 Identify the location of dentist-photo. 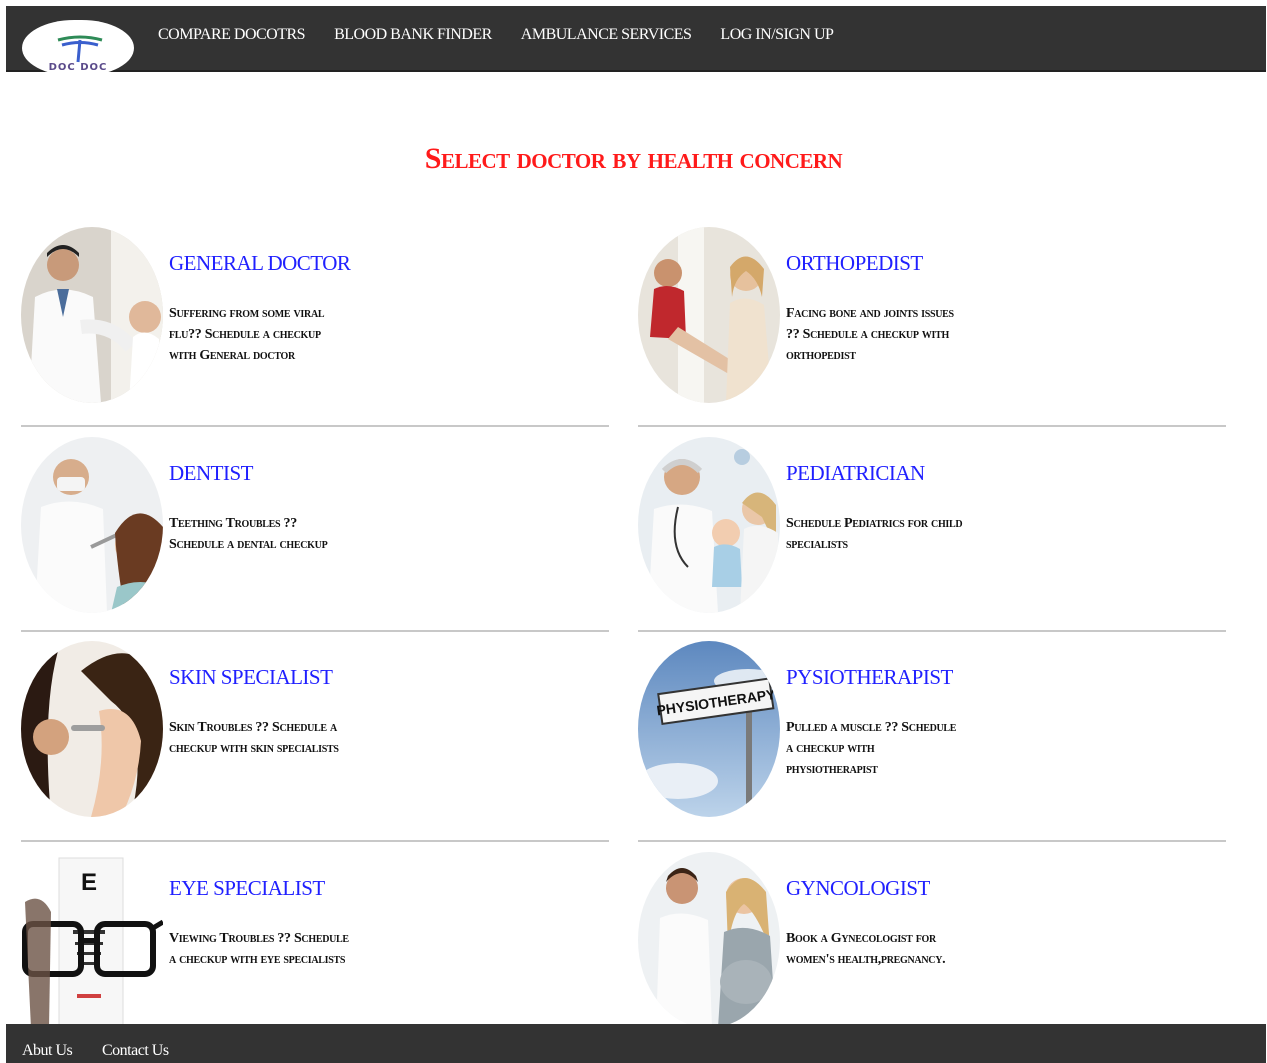
(92, 525).